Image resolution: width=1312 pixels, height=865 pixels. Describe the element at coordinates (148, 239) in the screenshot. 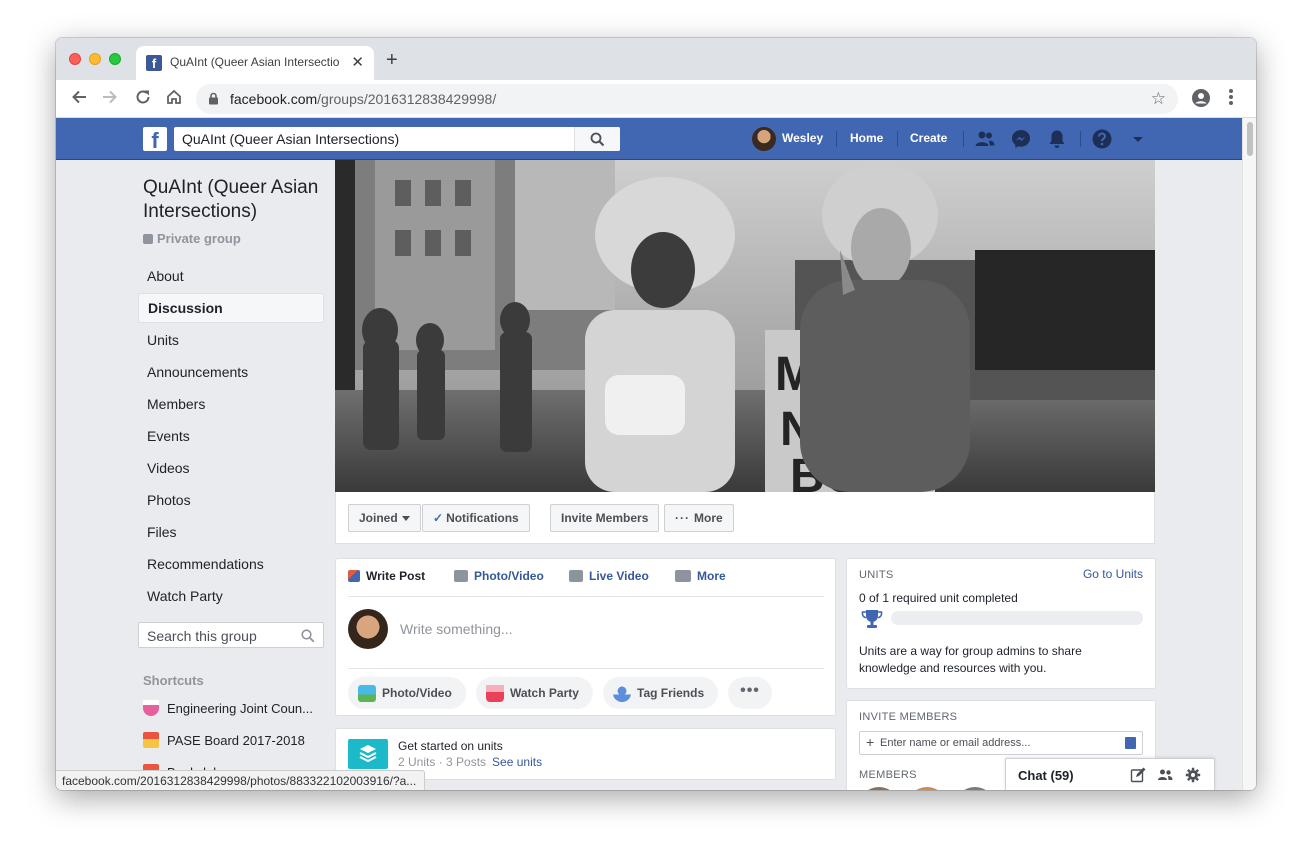

I see `lock-icon` at that location.